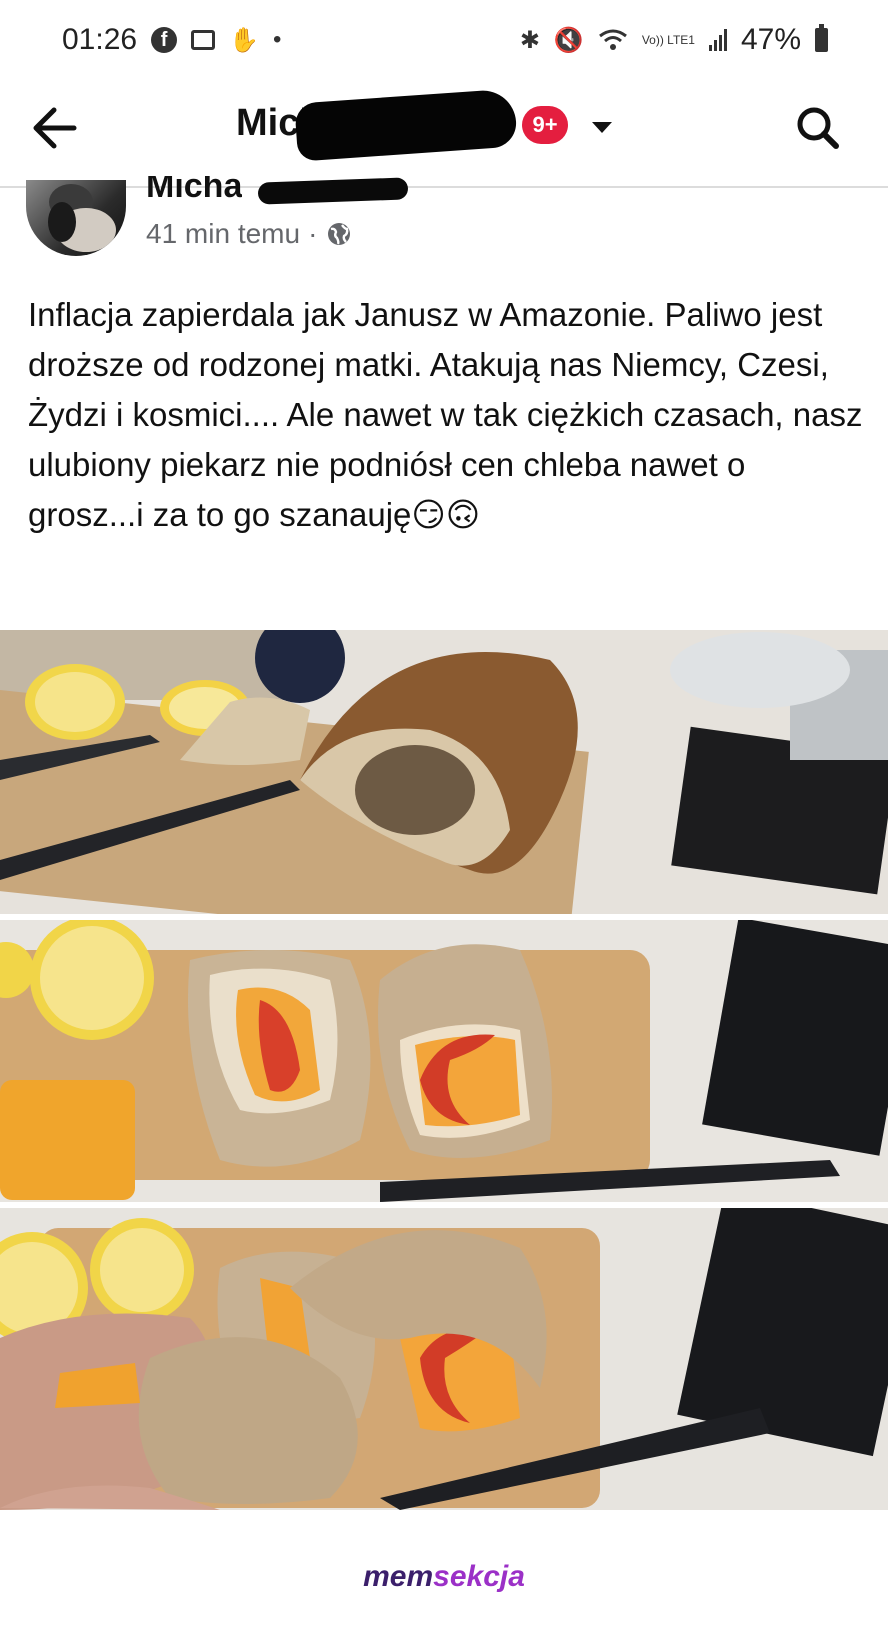 This screenshot has height=1635, width=888. What do you see at coordinates (529, 40) in the screenshot?
I see `bluetooth-icon: ✱` at bounding box center [529, 40].